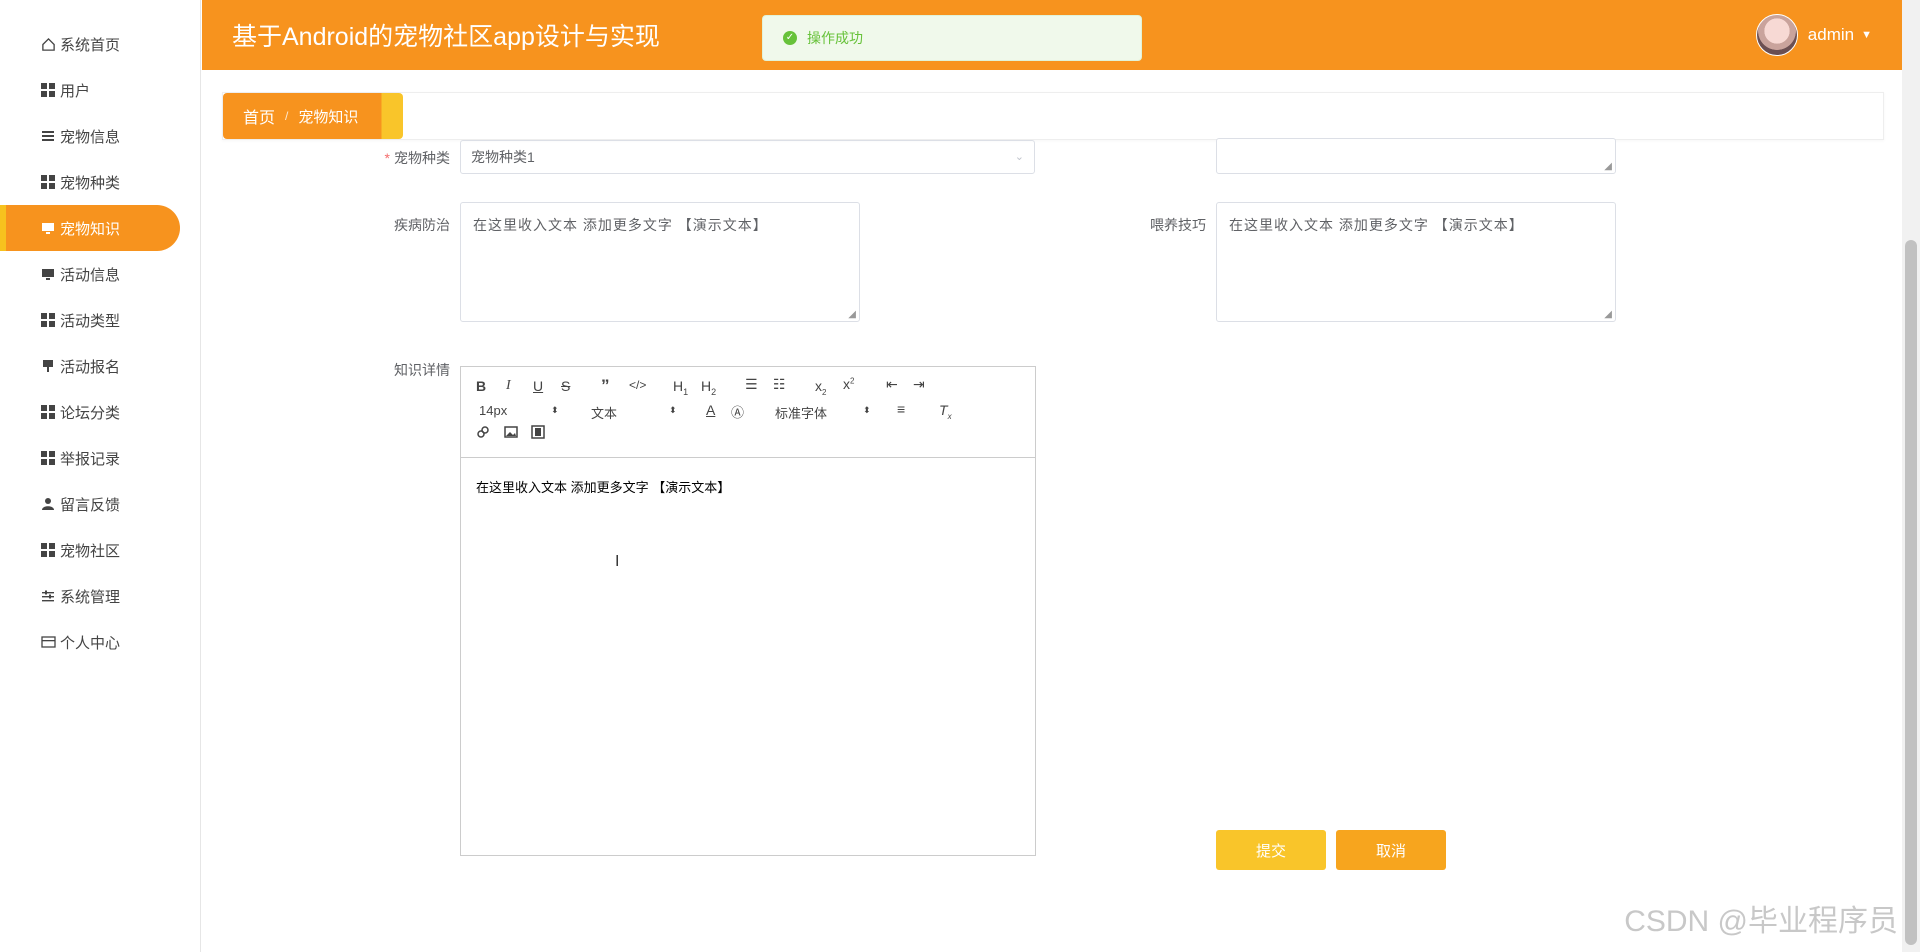 This screenshot has width=1920, height=952. Describe the element at coordinates (660, 262) in the screenshot. I see `disease-textarea: 在这里收入文本 添加更多文字 【演示文本】 ◢` at that location.